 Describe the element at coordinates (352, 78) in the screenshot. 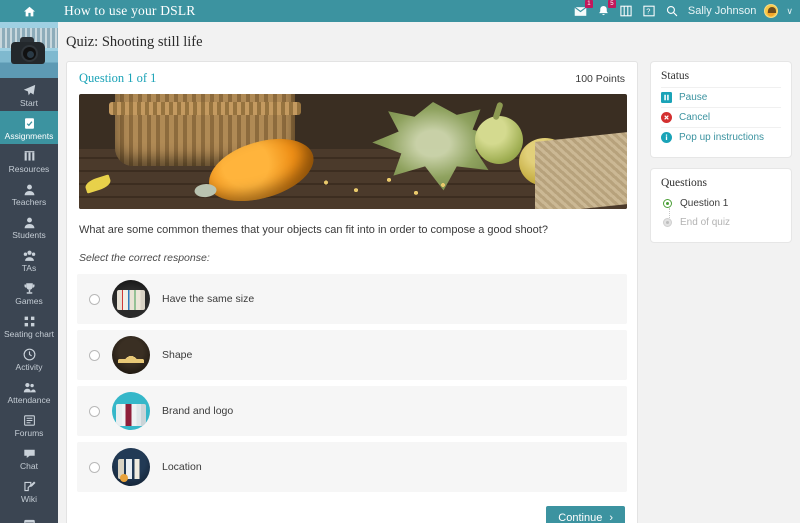

I see `question-header: Question 1 of 1 100 Points` at that location.